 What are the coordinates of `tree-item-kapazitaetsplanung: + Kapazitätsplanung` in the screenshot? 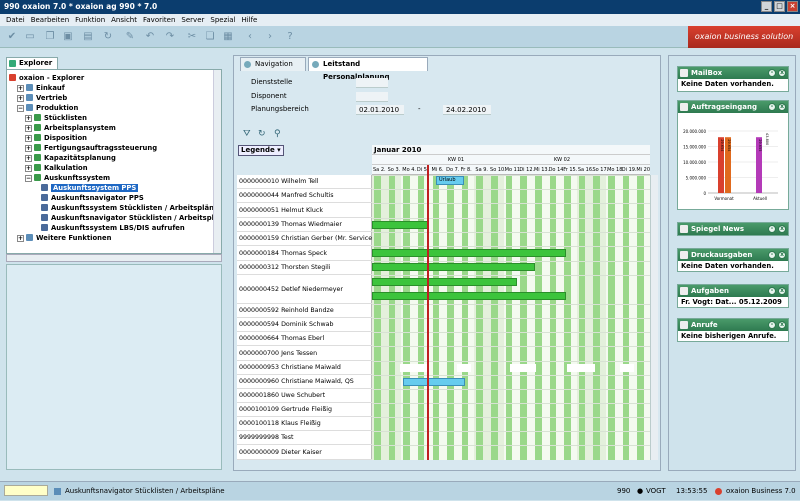 It's located at (70, 158).